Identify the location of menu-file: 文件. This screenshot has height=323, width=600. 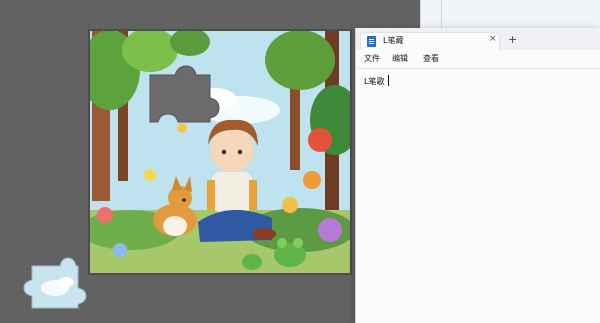
(372, 58).